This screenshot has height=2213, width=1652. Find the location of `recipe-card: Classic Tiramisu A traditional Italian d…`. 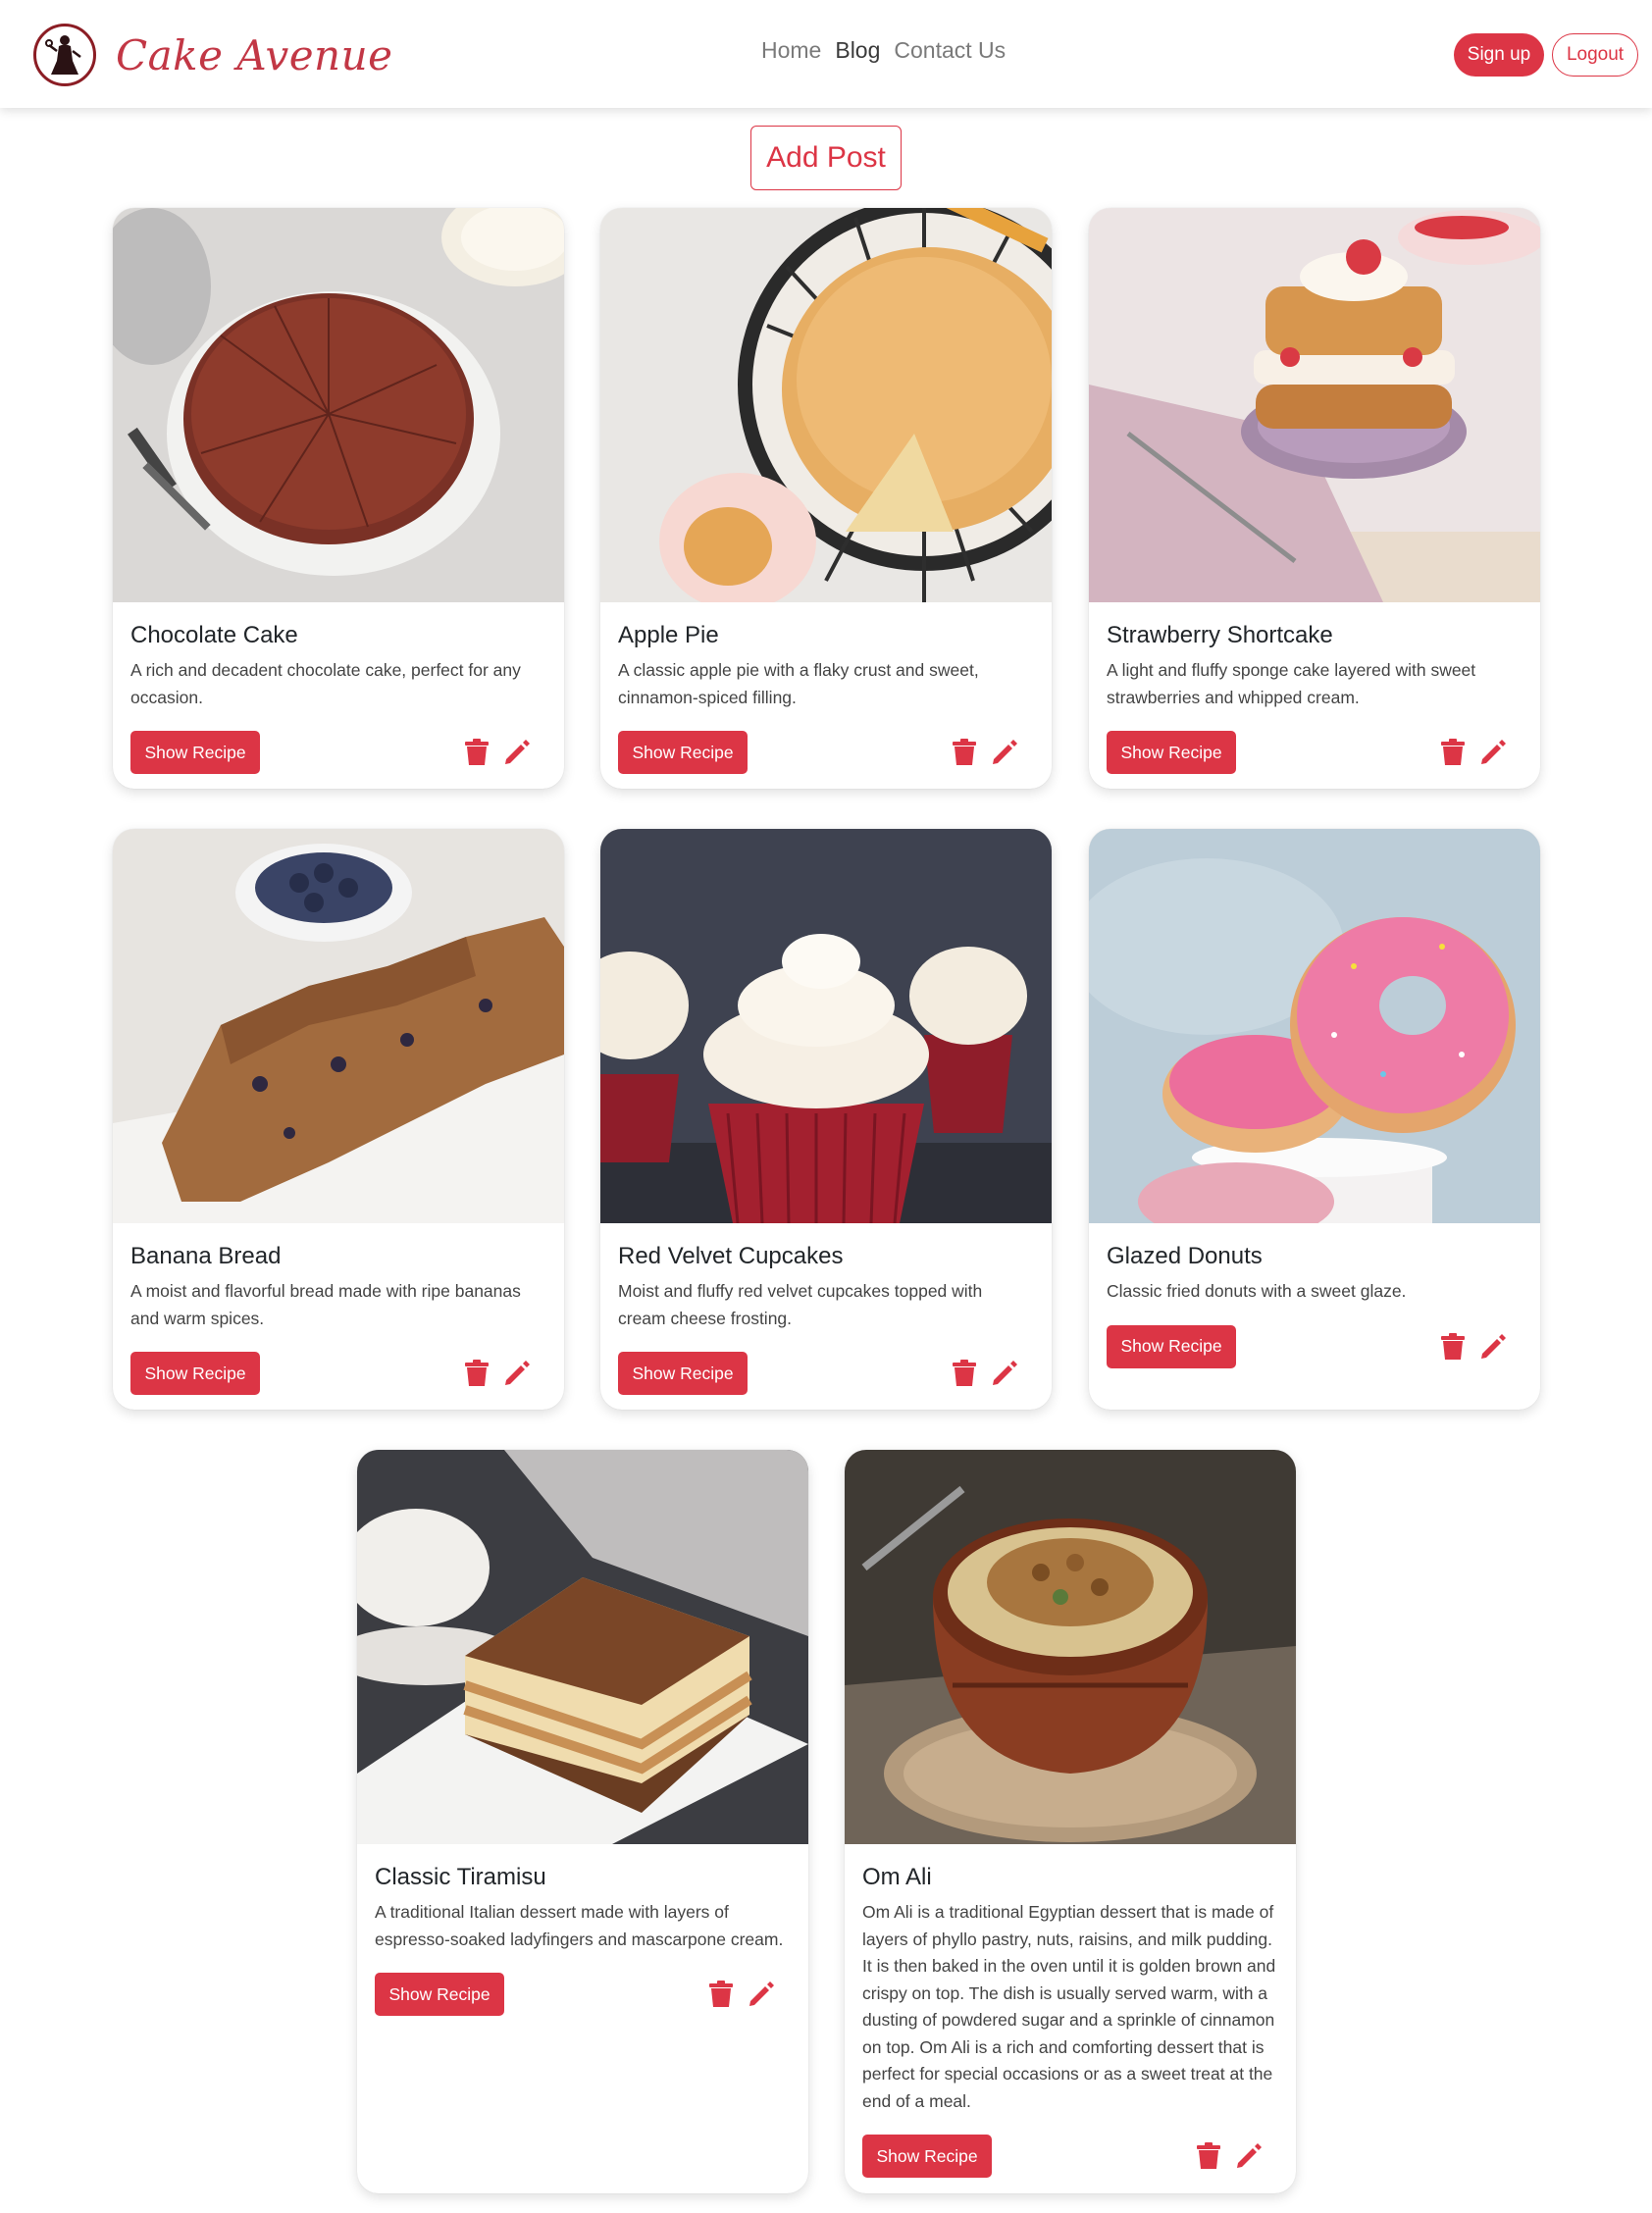

recipe-card: Classic Tiramisu A traditional Italian d… is located at coordinates (582, 1821).